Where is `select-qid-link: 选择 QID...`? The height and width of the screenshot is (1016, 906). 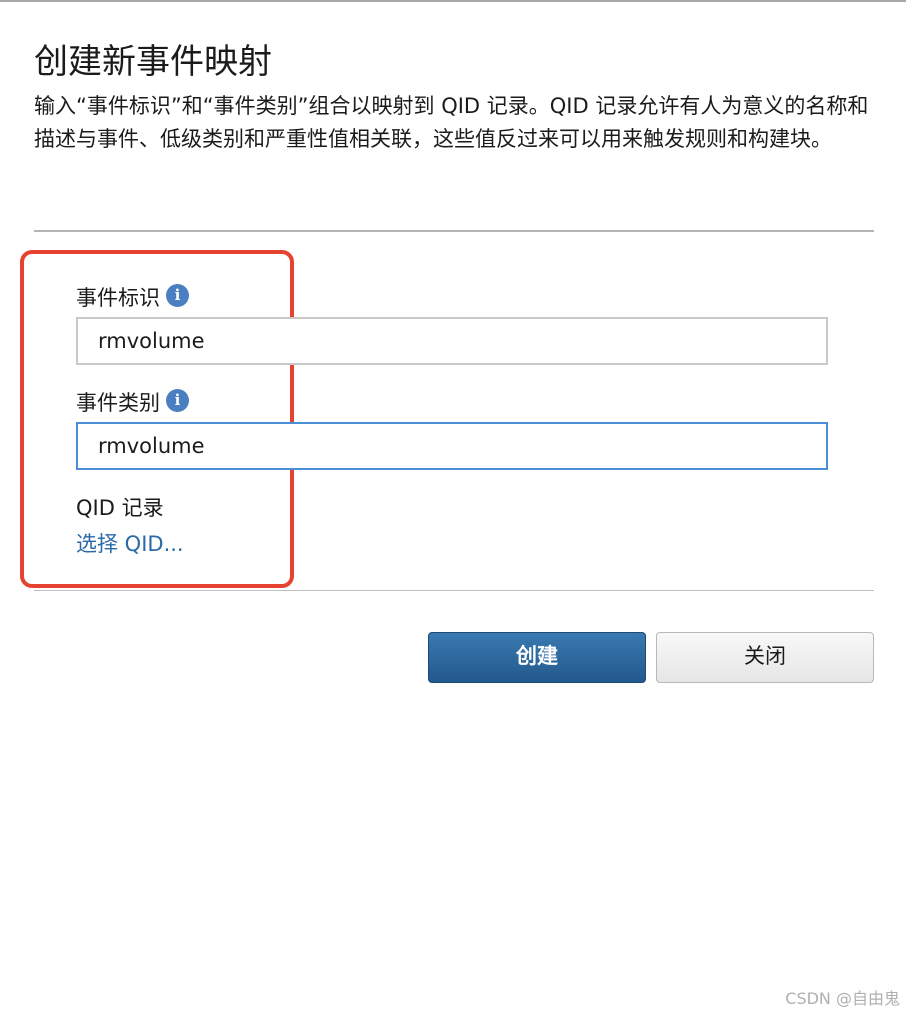
select-qid-link: 选择 QID... is located at coordinates (130, 544).